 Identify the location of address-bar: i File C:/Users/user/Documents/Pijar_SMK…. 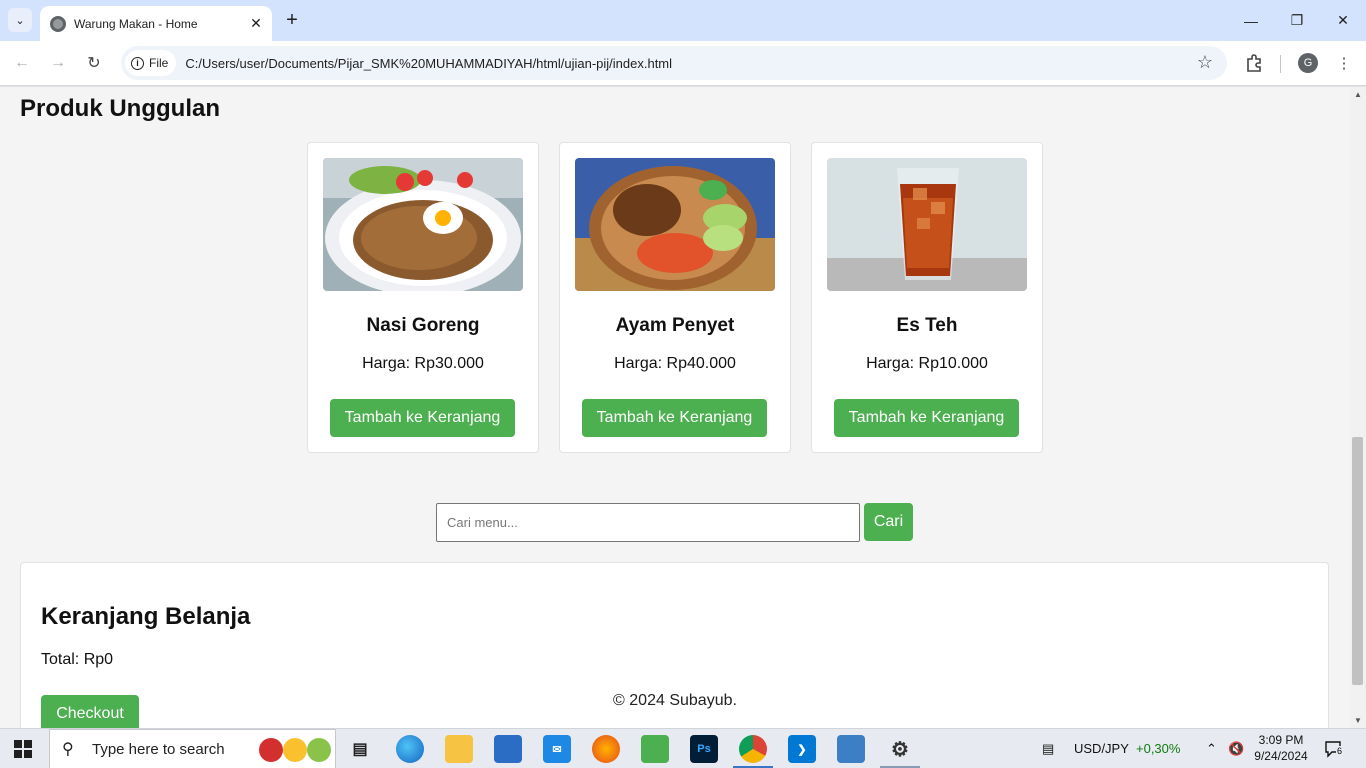
(674, 63).